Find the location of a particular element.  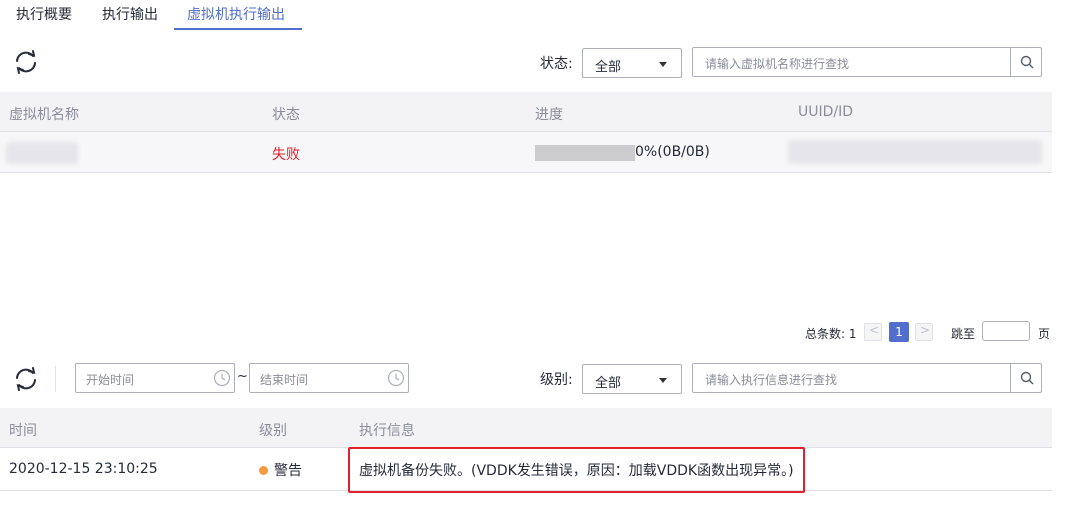

prev-page-label: < is located at coordinates (874, 330).